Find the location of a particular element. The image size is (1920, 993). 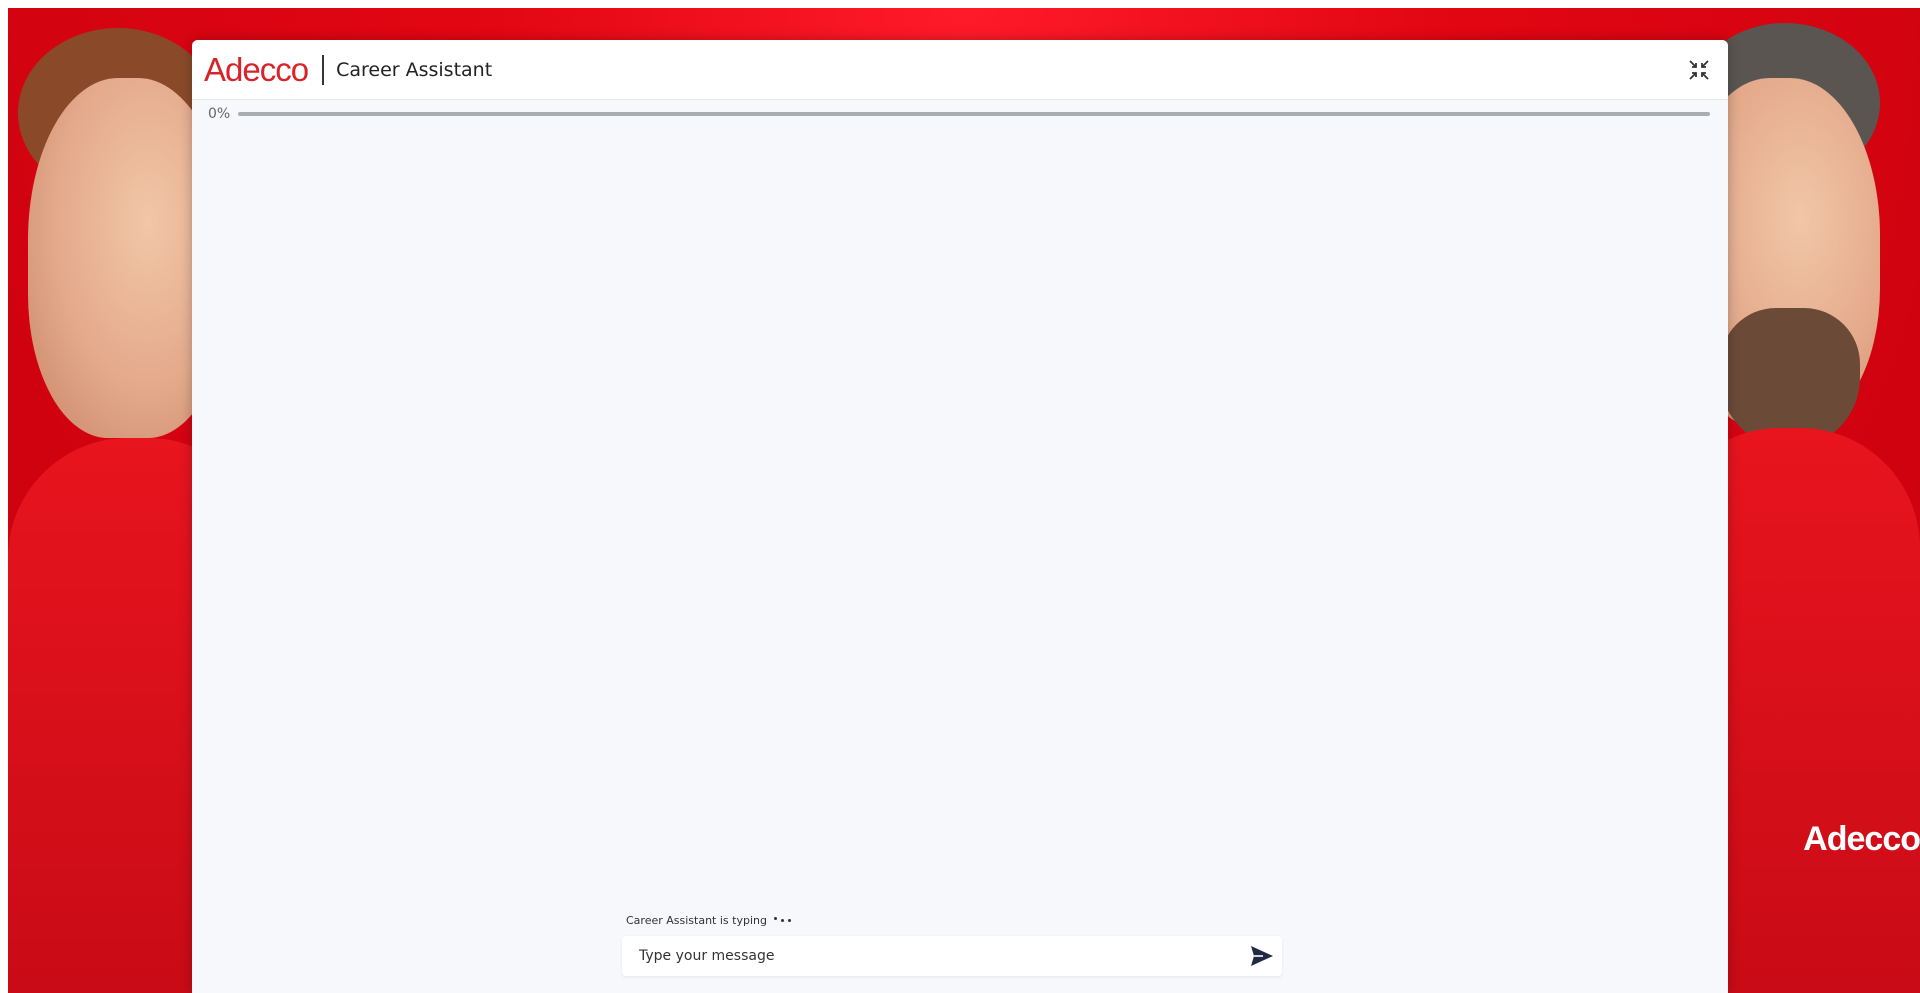

typing-indicator: Career Assistant is typing is located at coordinates (708, 920).